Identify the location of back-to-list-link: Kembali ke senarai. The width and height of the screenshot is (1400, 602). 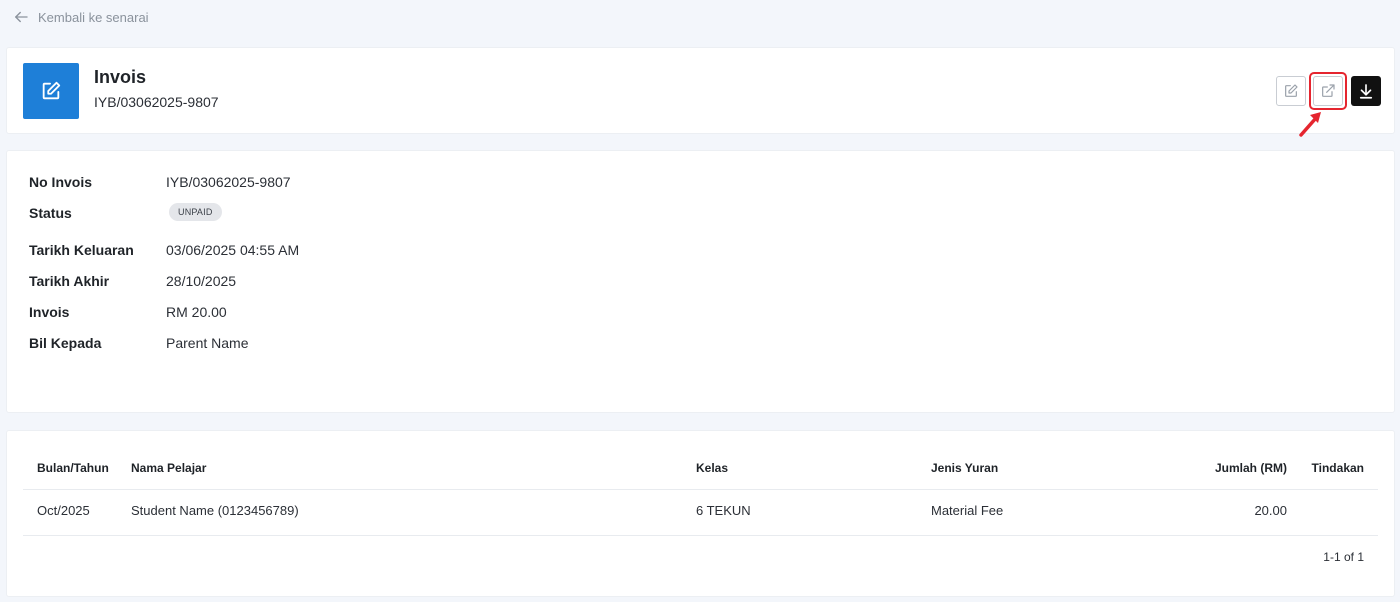
(80, 17).